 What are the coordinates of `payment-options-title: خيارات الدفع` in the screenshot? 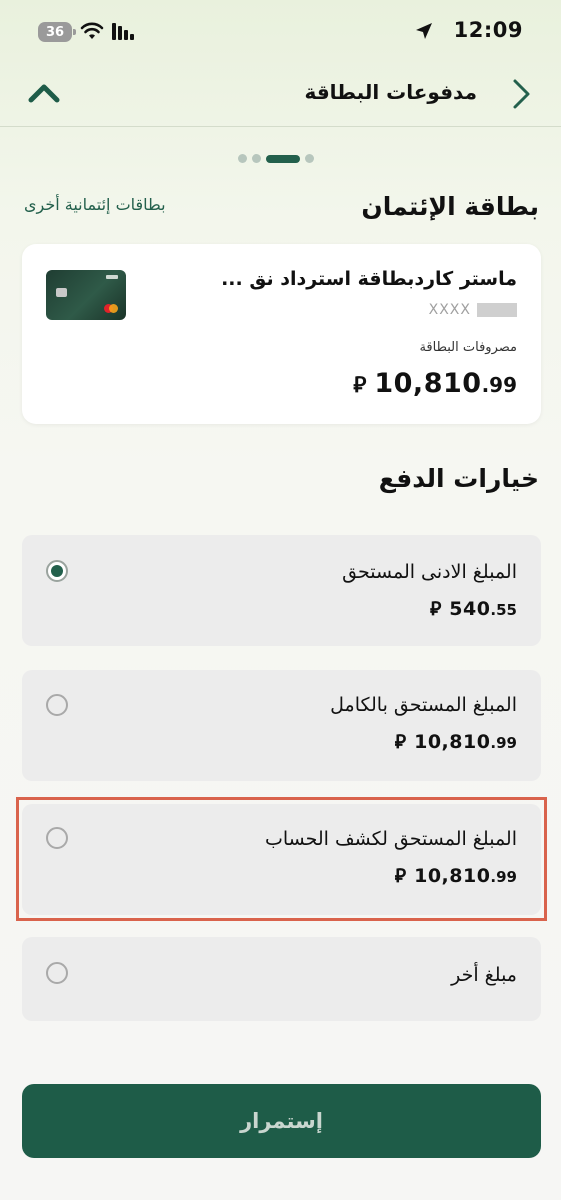 It's located at (458, 478).